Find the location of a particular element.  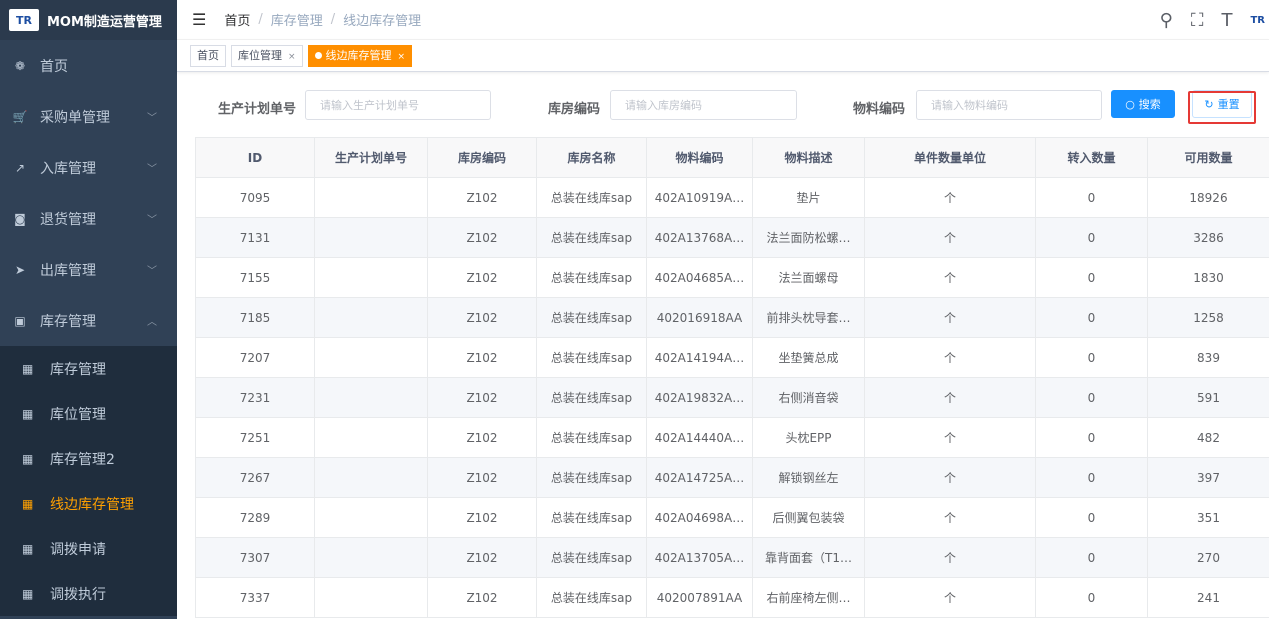

sidebar-menu: ❁ 首页 🛒 采购单管理 ﹀ ↗ 入库管理 ﹀ ◙ 退货管理 ﹀ ➤ 出库管理 ﹀ ▣ 库存管理 ︿ is located at coordinates (88, 193).